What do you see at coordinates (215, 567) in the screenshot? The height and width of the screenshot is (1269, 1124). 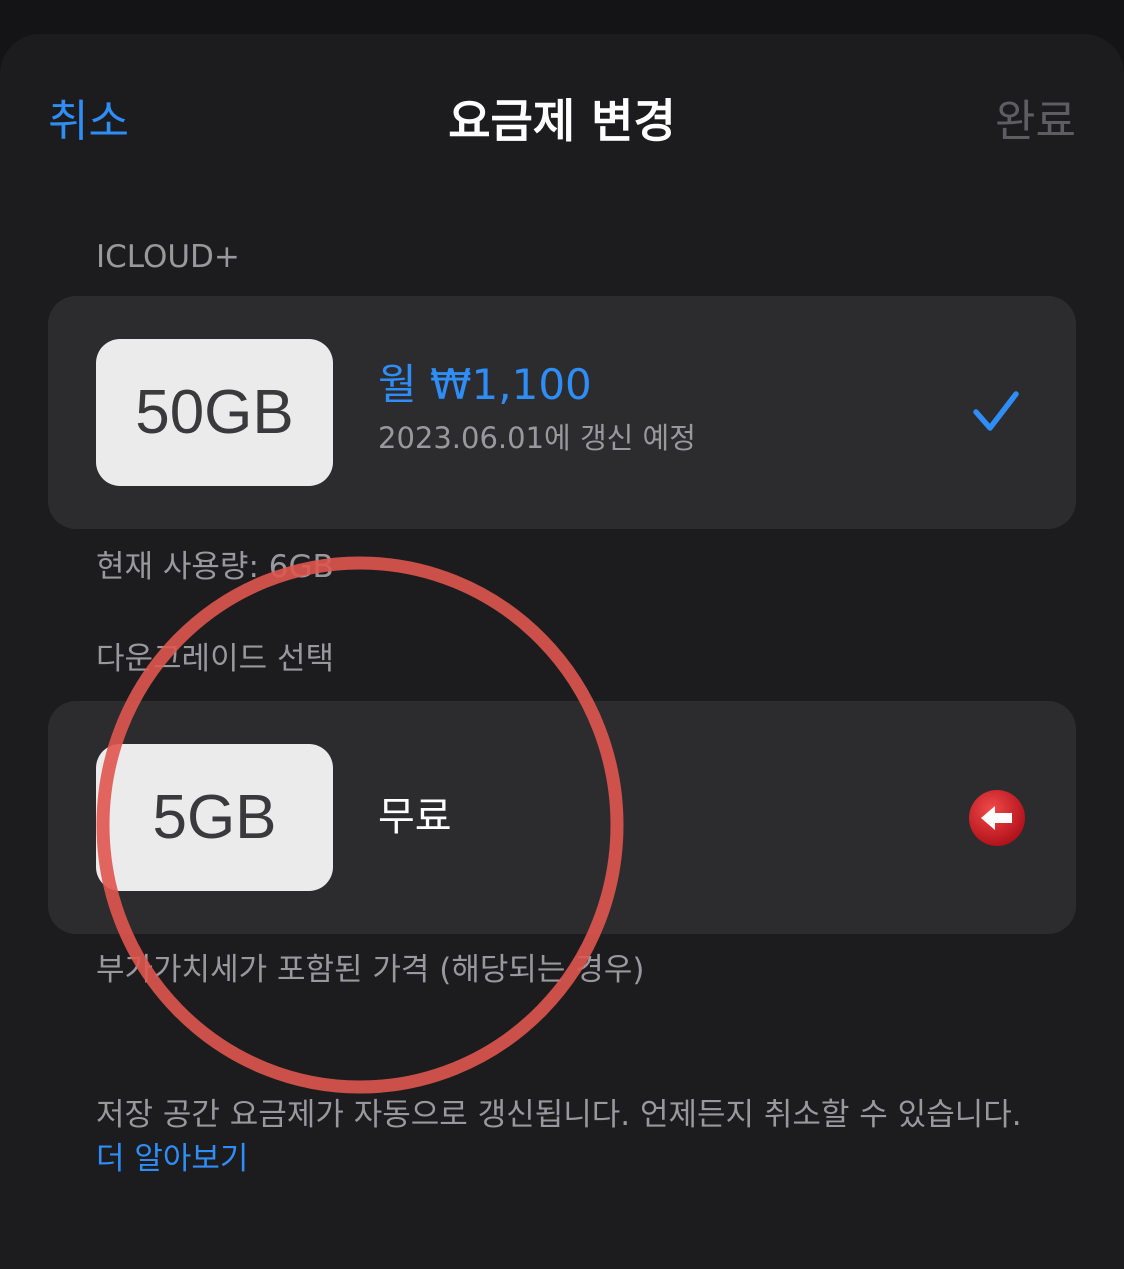 I see `current-usage-text: 현재 사용량: 6GB` at bounding box center [215, 567].